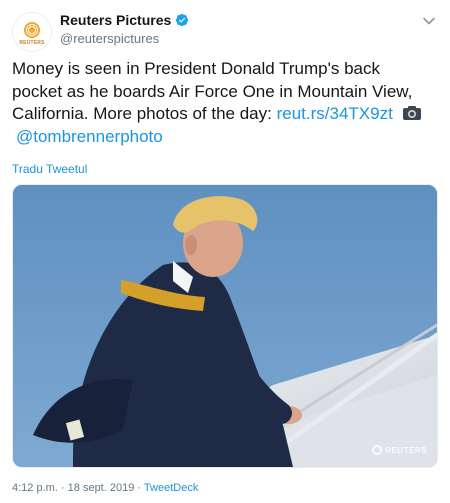 This screenshot has width=450, height=503. Describe the element at coordinates (116, 20) in the screenshot. I see `display-name-text: Reuters Pictures` at that location.